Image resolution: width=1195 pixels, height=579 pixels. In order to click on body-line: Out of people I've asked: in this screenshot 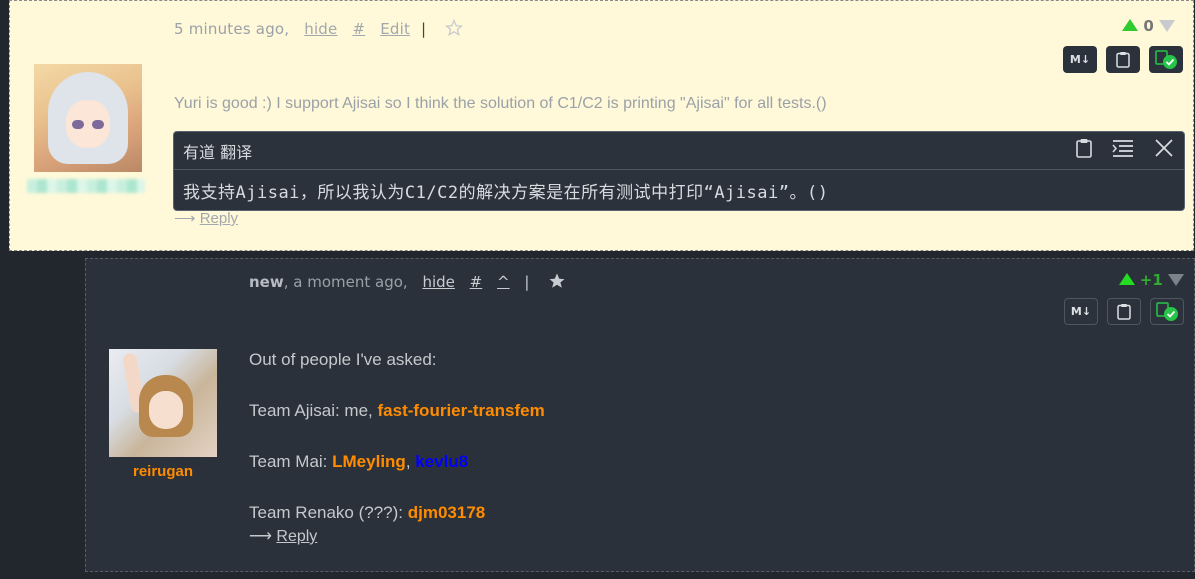, I will do `click(343, 359)`.